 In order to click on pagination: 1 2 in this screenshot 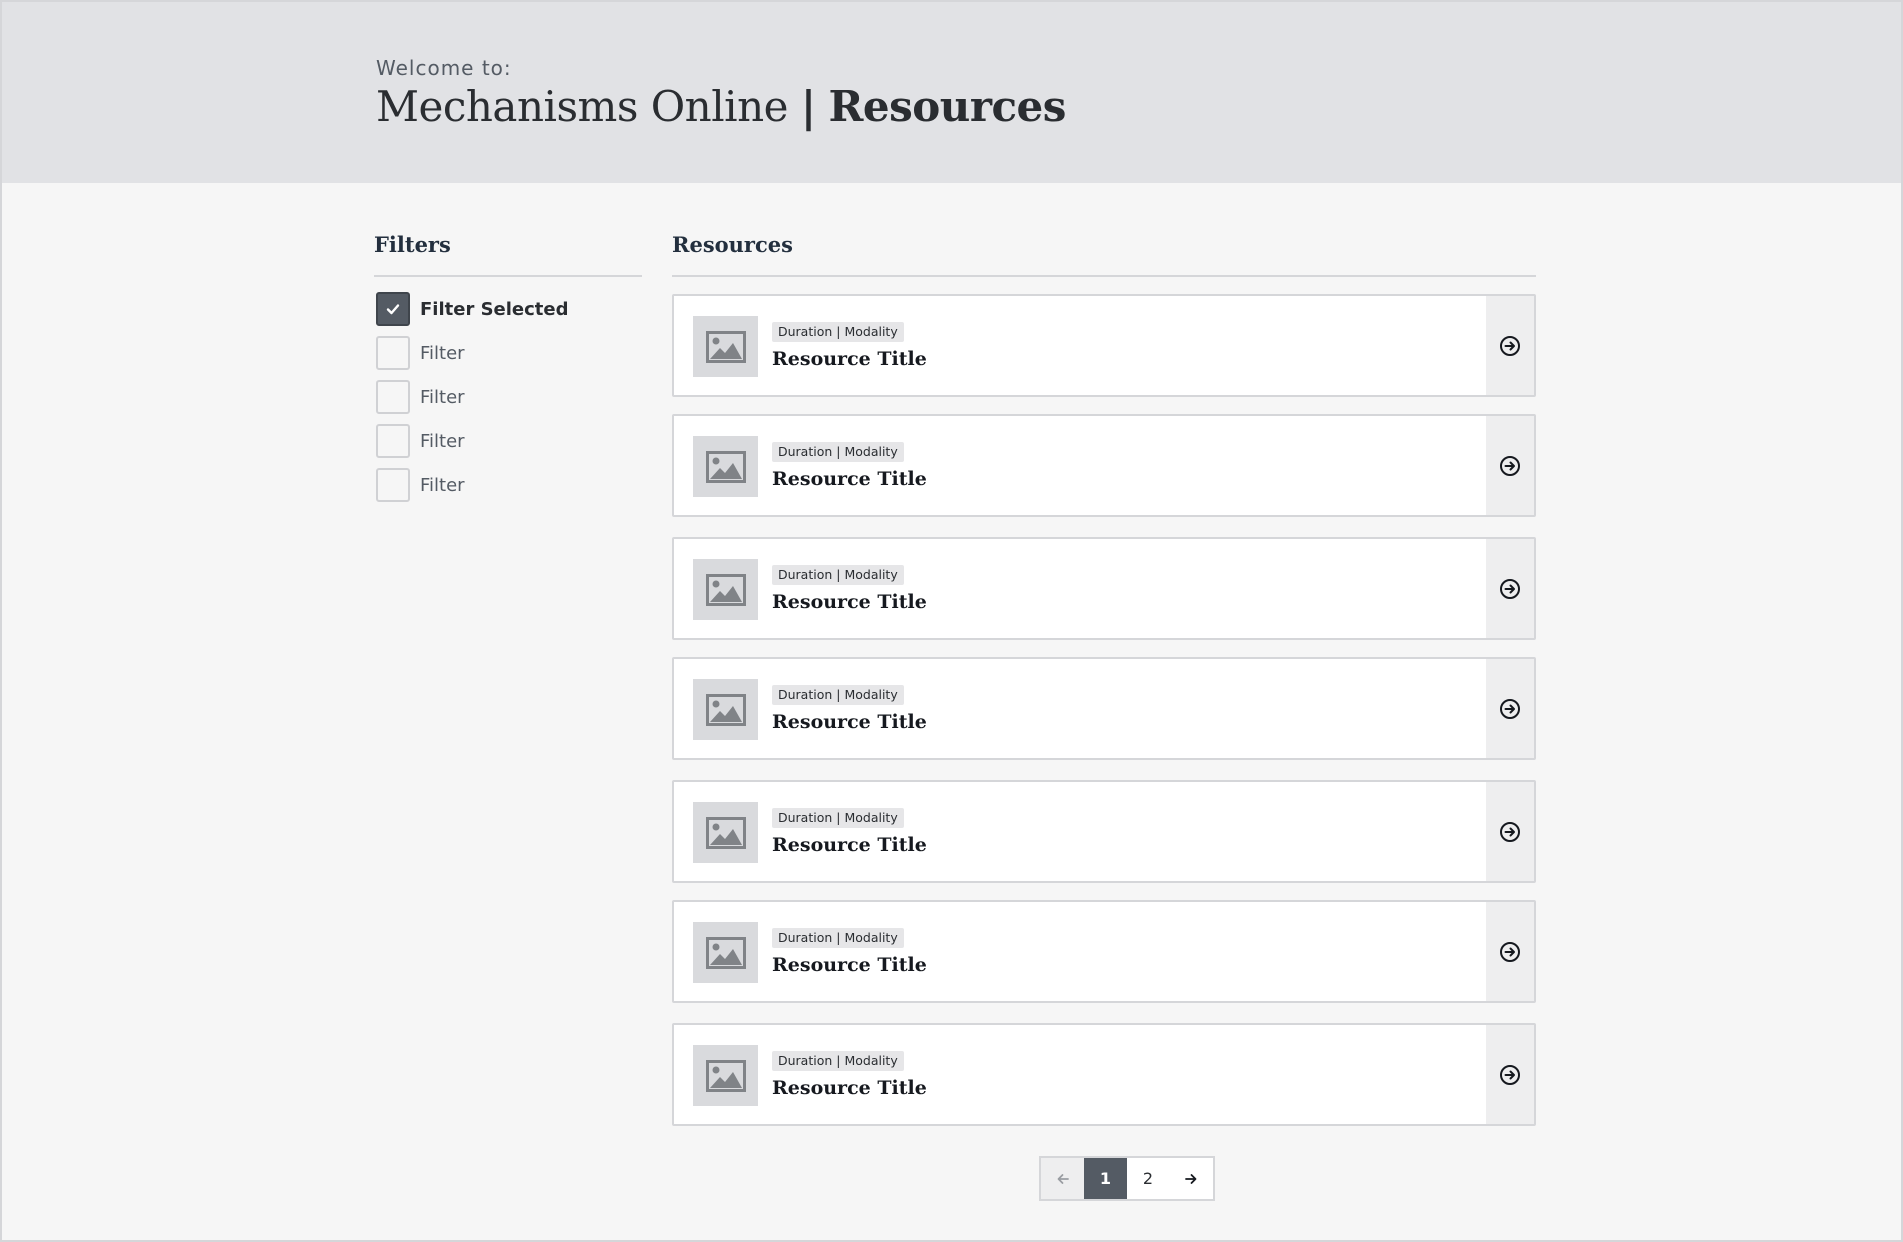, I will do `click(1127, 1178)`.